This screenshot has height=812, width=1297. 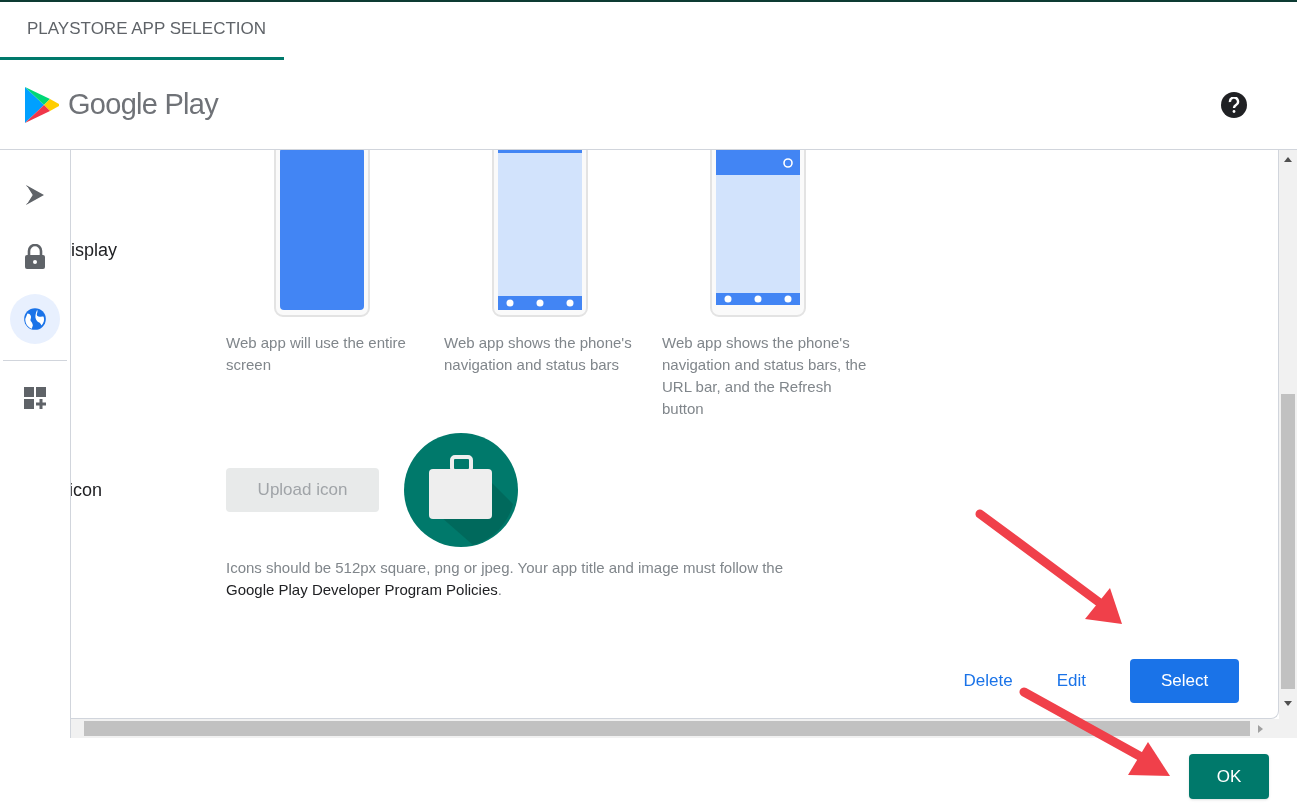 What do you see at coordinates (35, 398) in the screenshot?
I see `dashboard-add-icon` at bounding box center [35, 398].